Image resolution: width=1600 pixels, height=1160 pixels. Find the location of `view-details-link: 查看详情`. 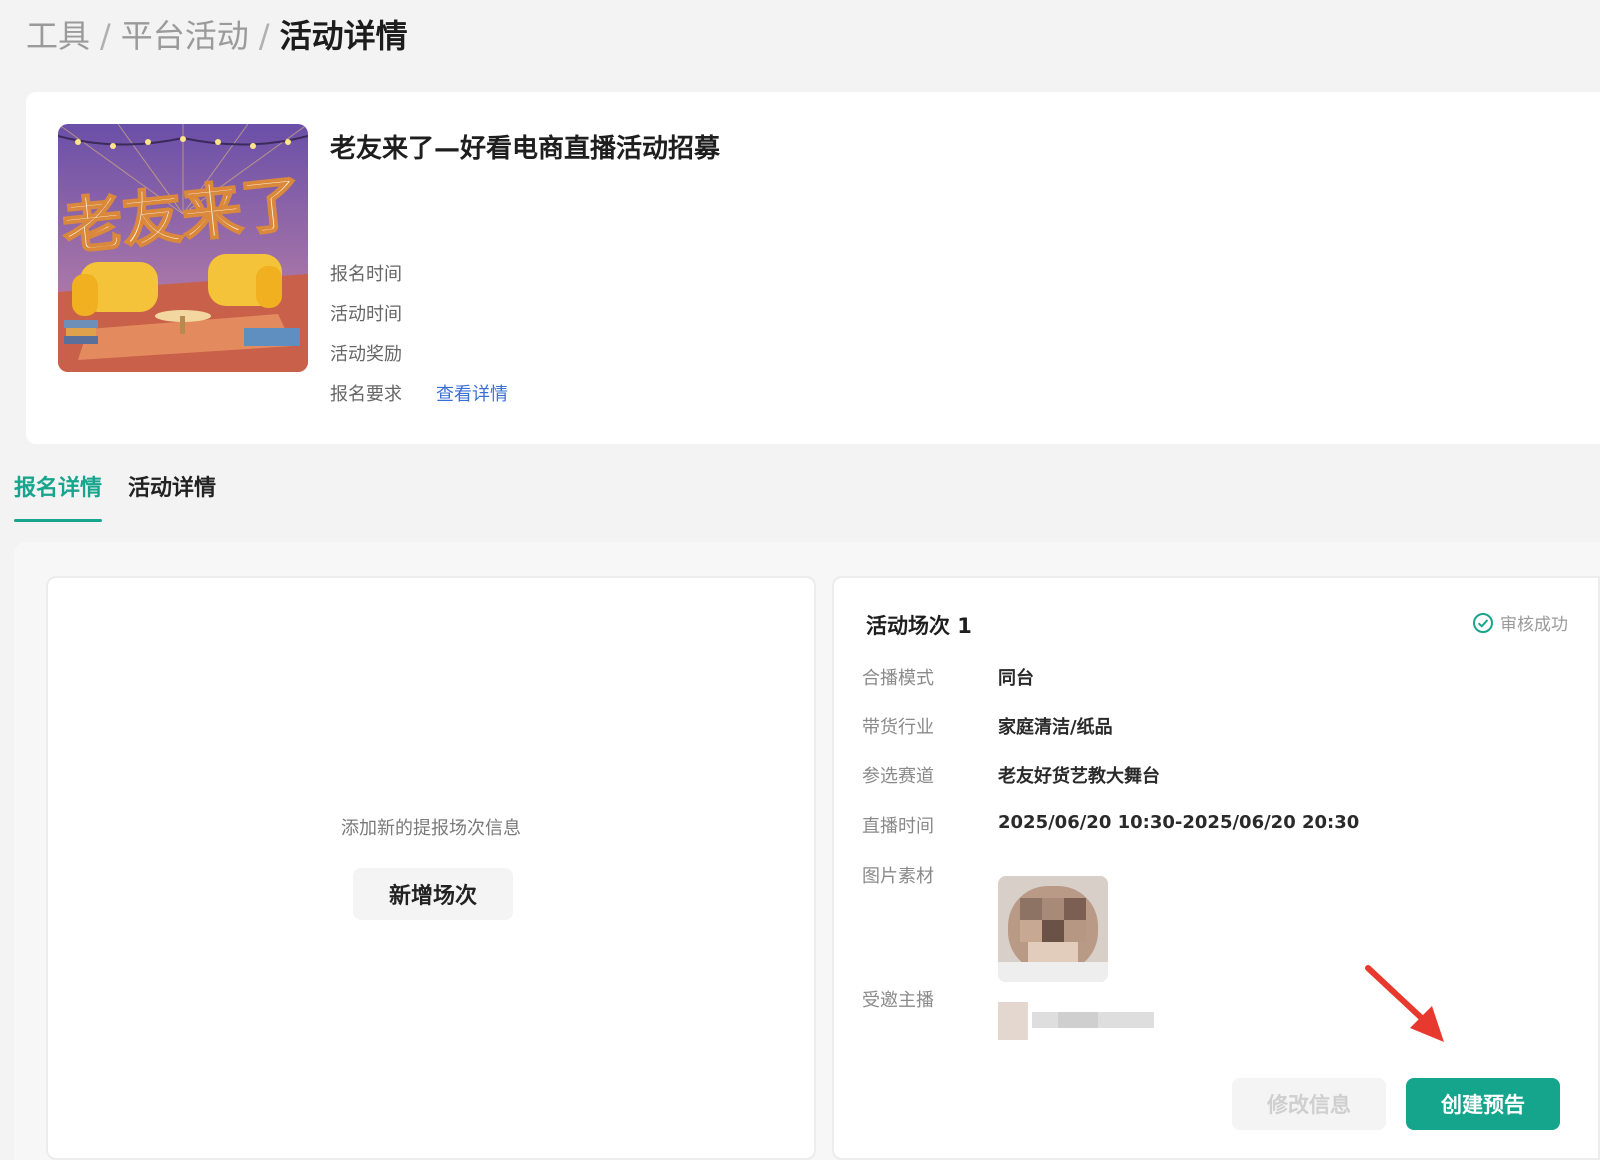

view-details-link: 查看详情 is located at coordinates (472, 393).